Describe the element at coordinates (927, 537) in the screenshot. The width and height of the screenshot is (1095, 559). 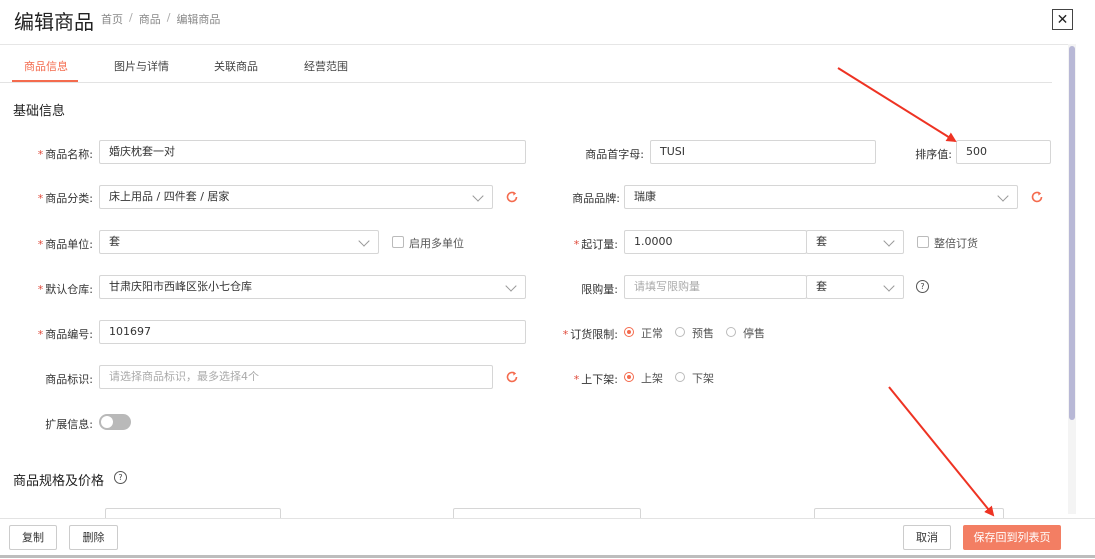
I see `cancel-button: 取消` at that location.